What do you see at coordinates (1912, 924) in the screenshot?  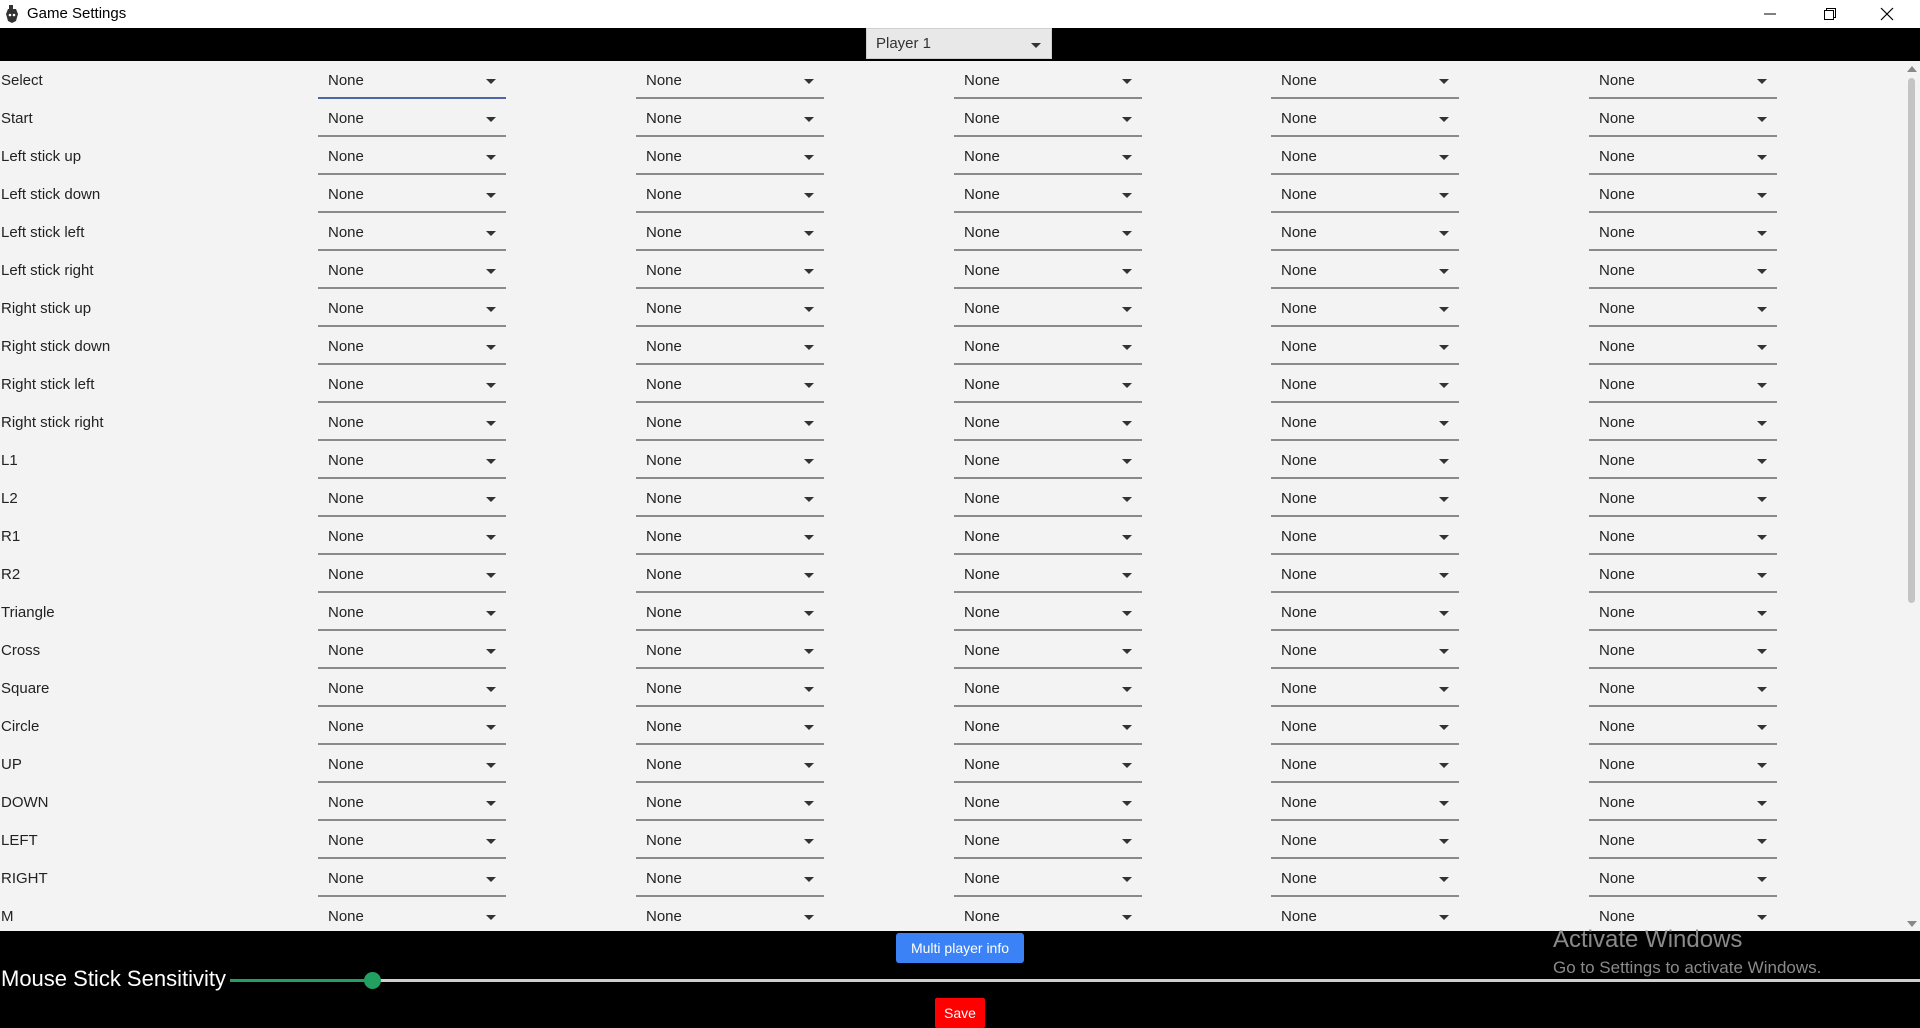 I see `scroll-down-icon` at bounding box center [1912, 924].